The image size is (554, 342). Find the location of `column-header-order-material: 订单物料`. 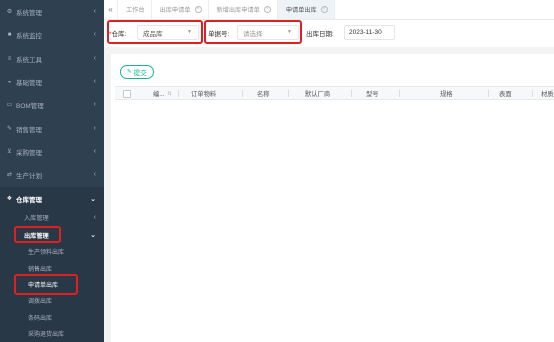

column-header-order-material: 订单物料 is located at coordinates (211, 93).